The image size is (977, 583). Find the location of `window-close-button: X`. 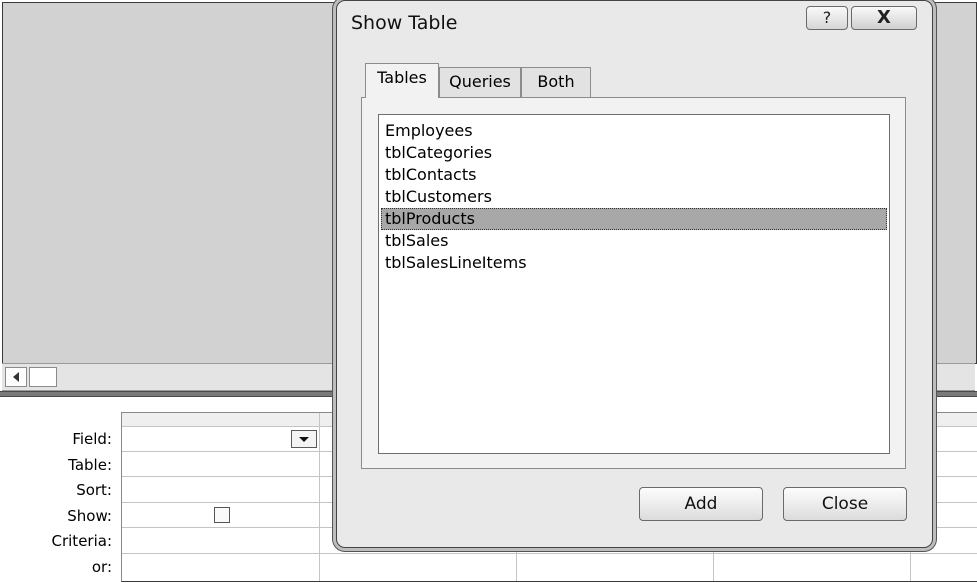

window-close-button: X is located at coordinates (884, 18).